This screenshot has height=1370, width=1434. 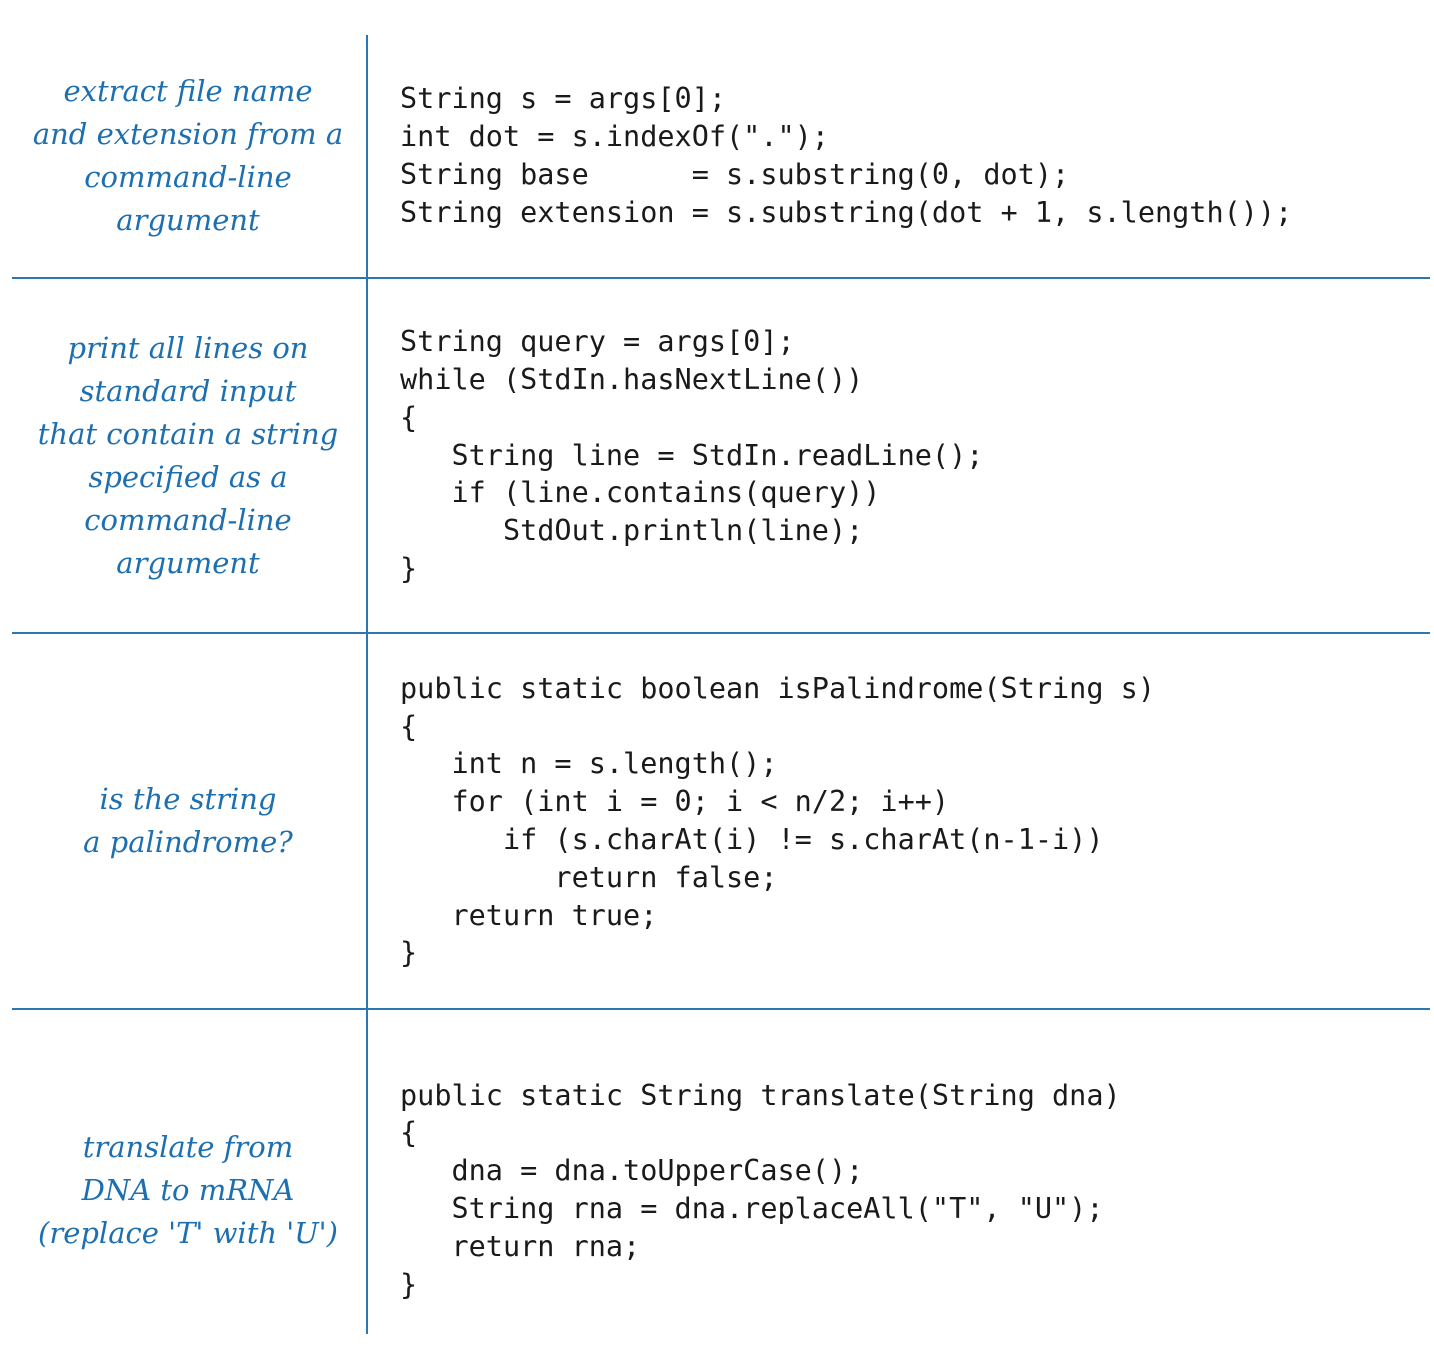 I want to click on code-line: String line = StdIn.readLine();, so click(x=692, y=455).